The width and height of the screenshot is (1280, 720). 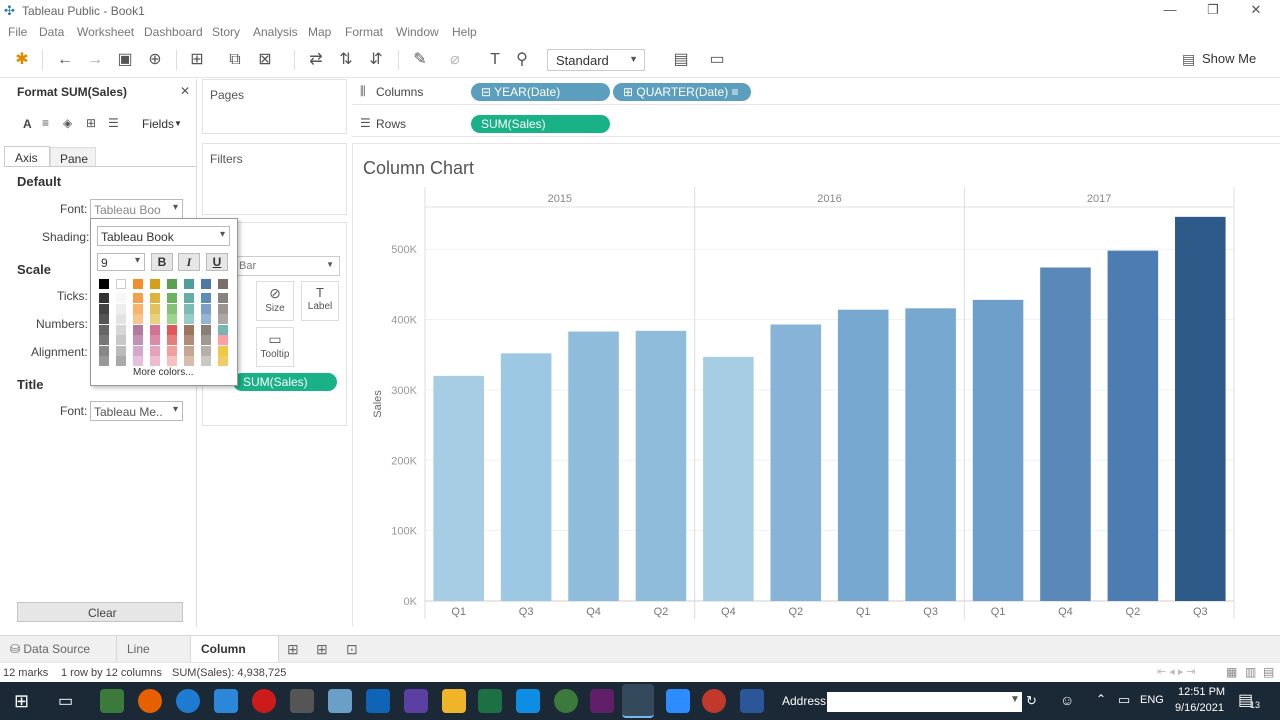 What do you see at coordinates (681, 60) in the screenshot?
I see `cards-icon: ▤` at bounding box center [681, 60].